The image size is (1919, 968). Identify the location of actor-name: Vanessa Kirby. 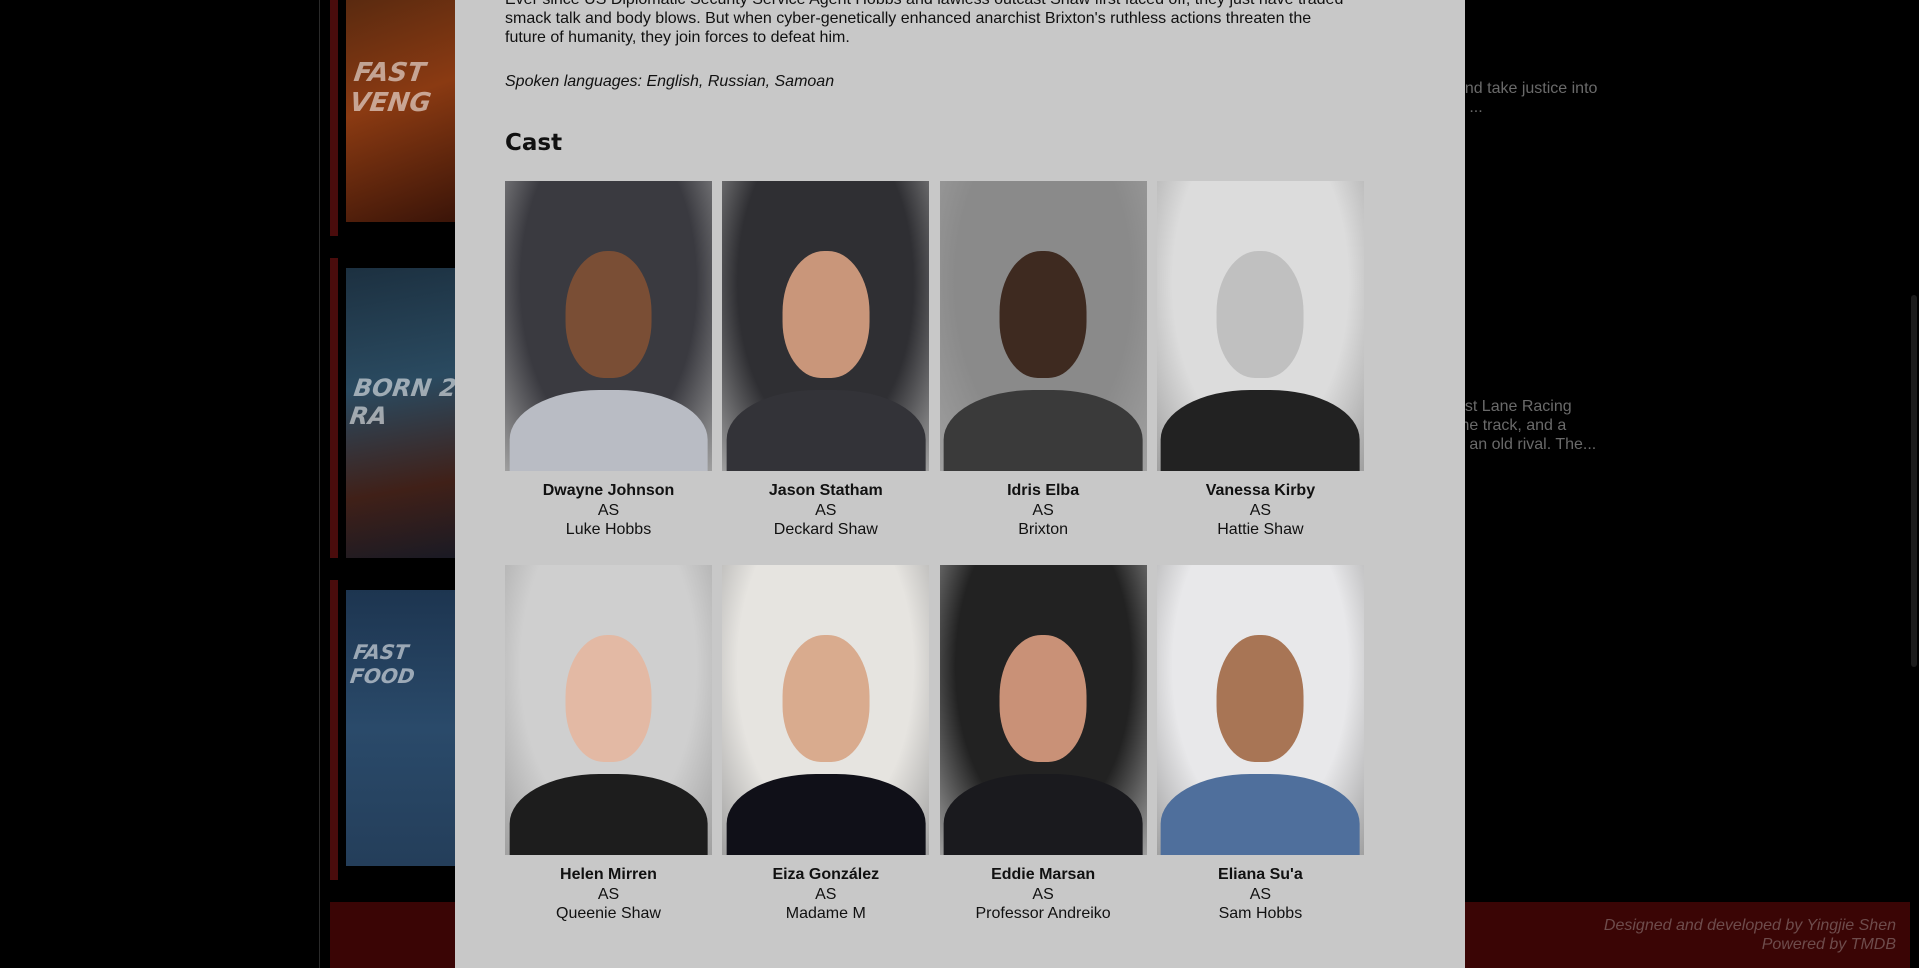
(1260, 490).